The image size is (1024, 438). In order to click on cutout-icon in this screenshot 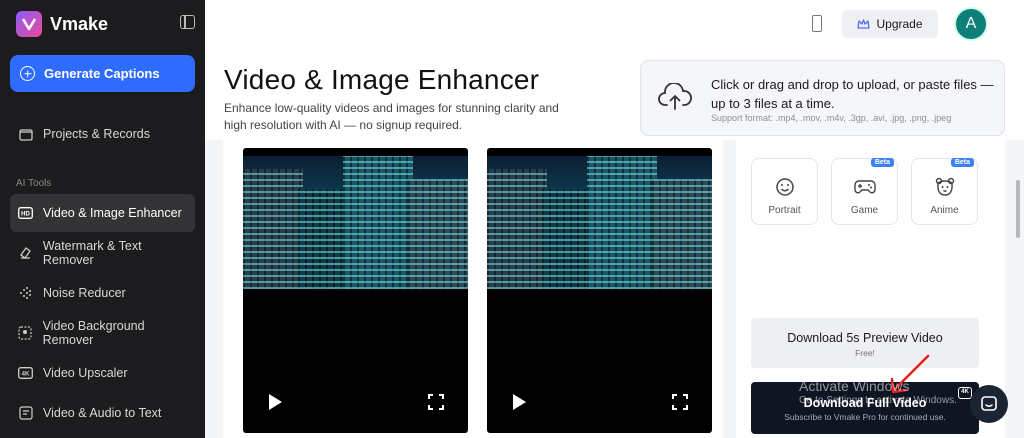, I will do `click(25, 333)`.